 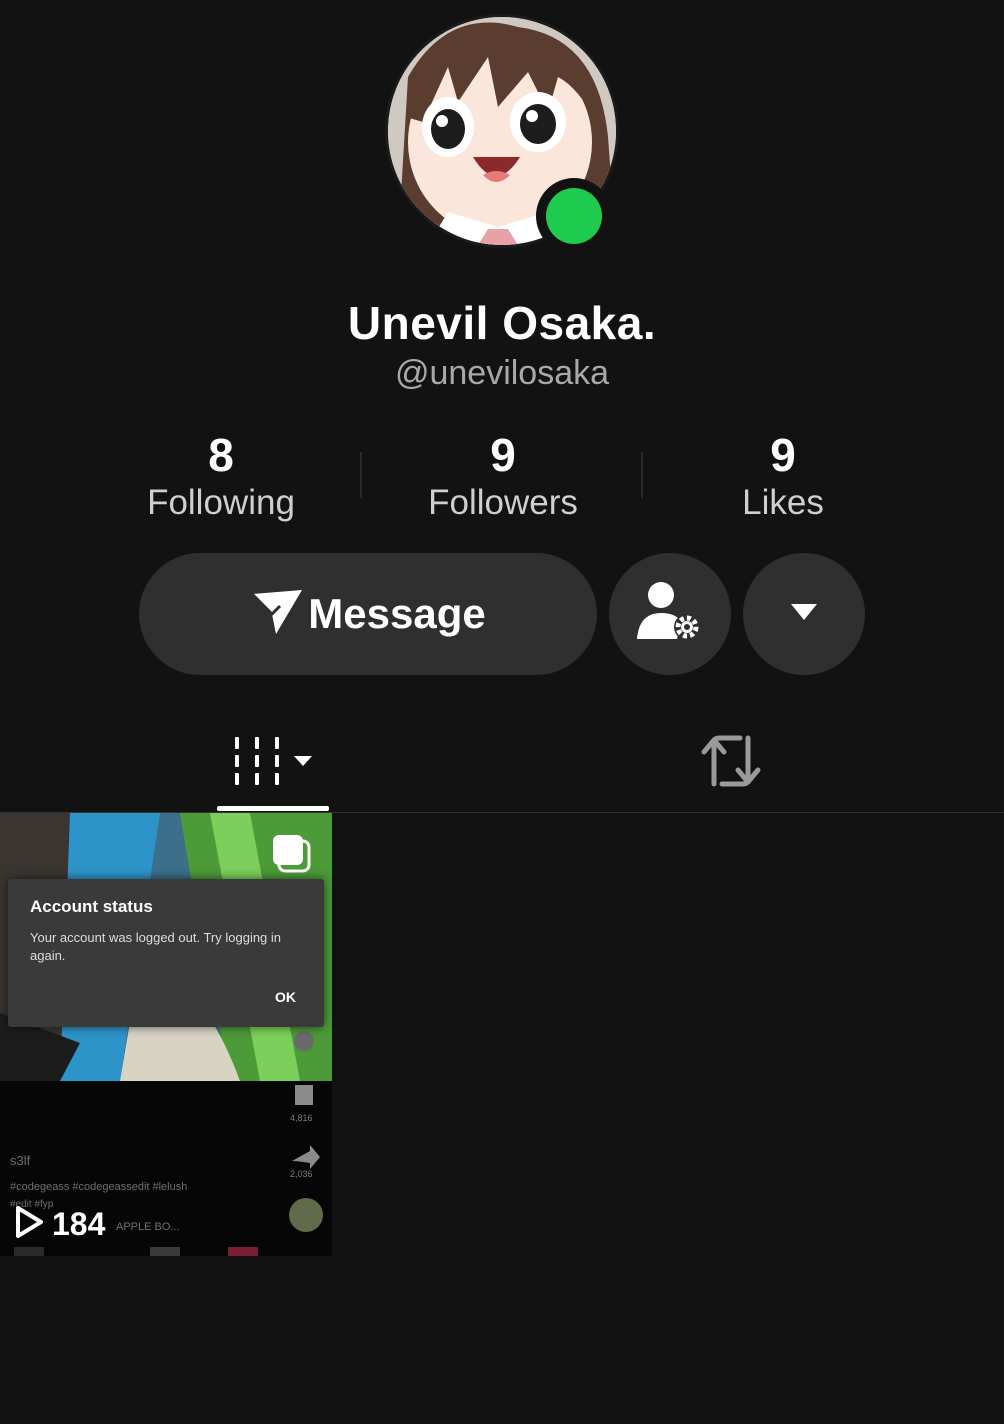 I want to click on dialog-ok-button: OK, so click(x=285, y=997).